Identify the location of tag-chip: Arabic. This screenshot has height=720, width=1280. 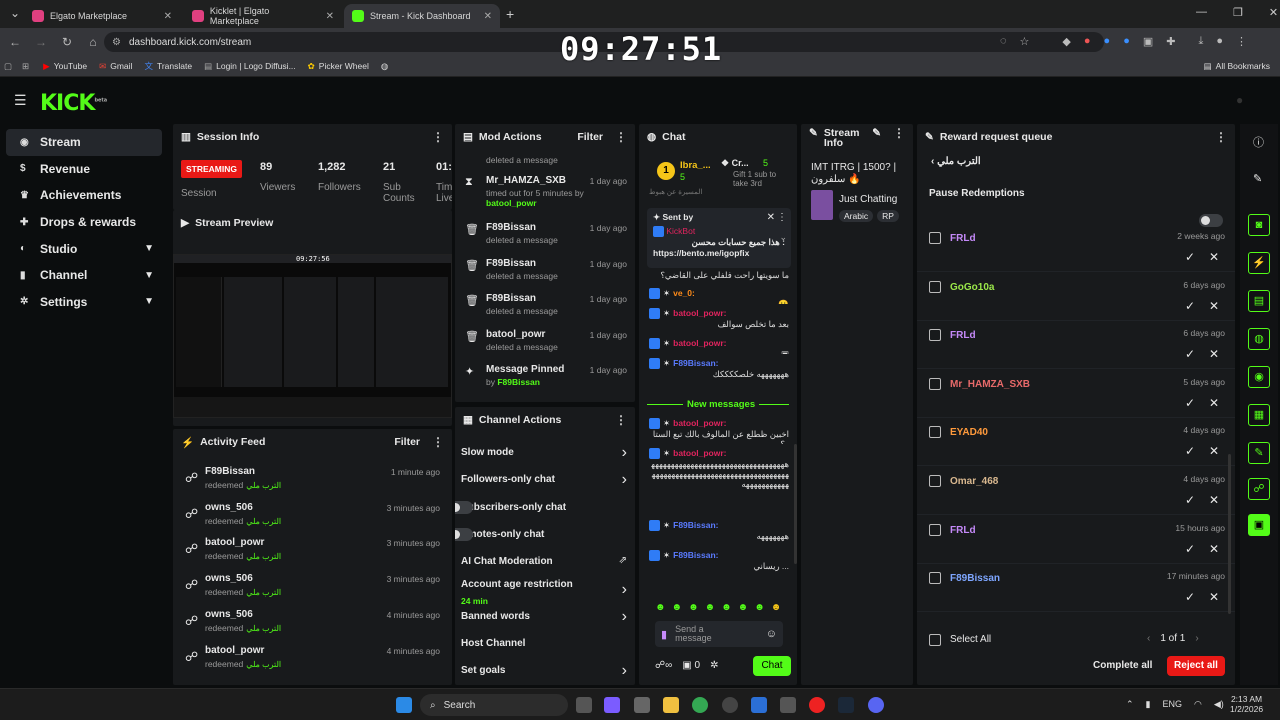
(856, 216).